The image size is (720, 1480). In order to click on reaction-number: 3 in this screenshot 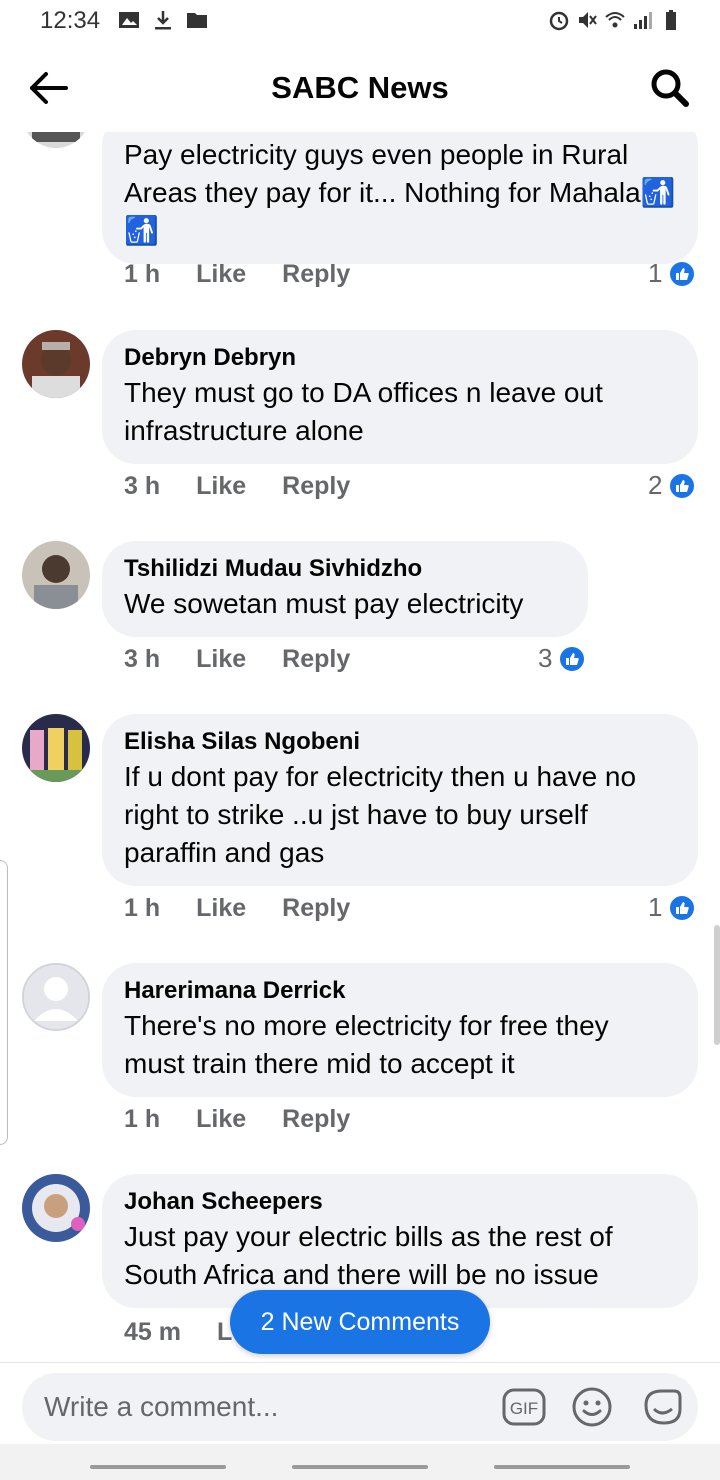, I will do `click(545, 658)`.